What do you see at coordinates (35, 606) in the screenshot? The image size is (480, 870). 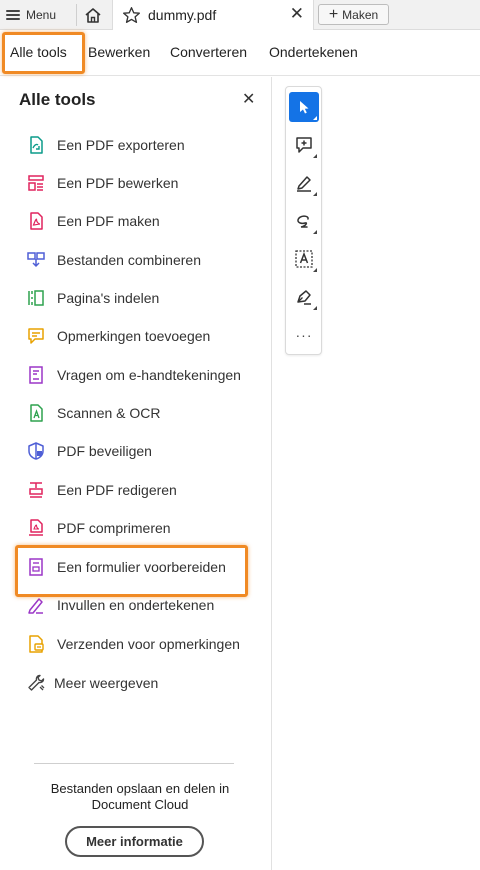 I see `fill-sign-icon` at bounding box center [35, 606].